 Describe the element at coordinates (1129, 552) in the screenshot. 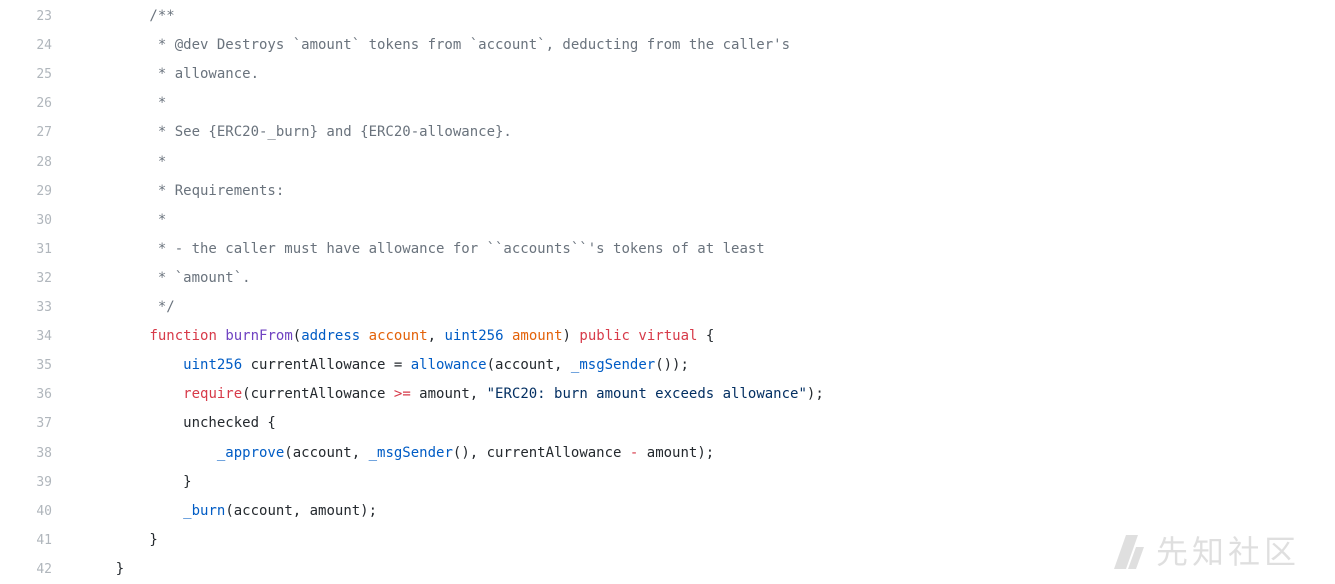

I see `xianzhi-logo-icon` at that location.